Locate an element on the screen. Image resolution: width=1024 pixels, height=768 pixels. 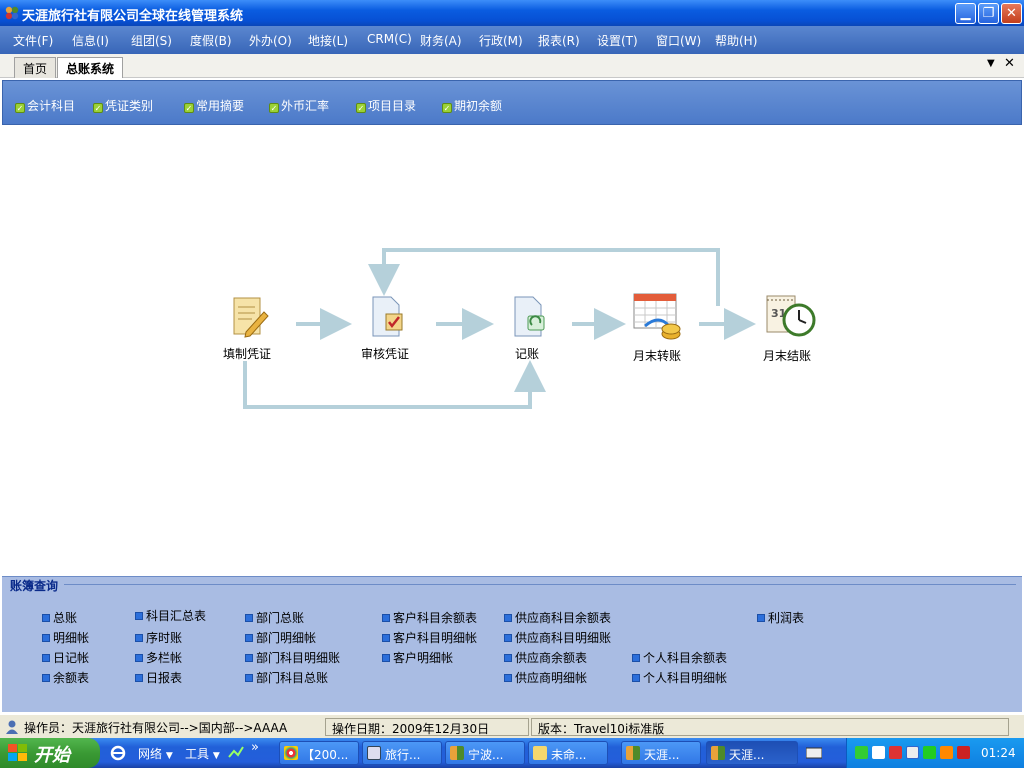
security-icon is located at coordinates (895, 752).